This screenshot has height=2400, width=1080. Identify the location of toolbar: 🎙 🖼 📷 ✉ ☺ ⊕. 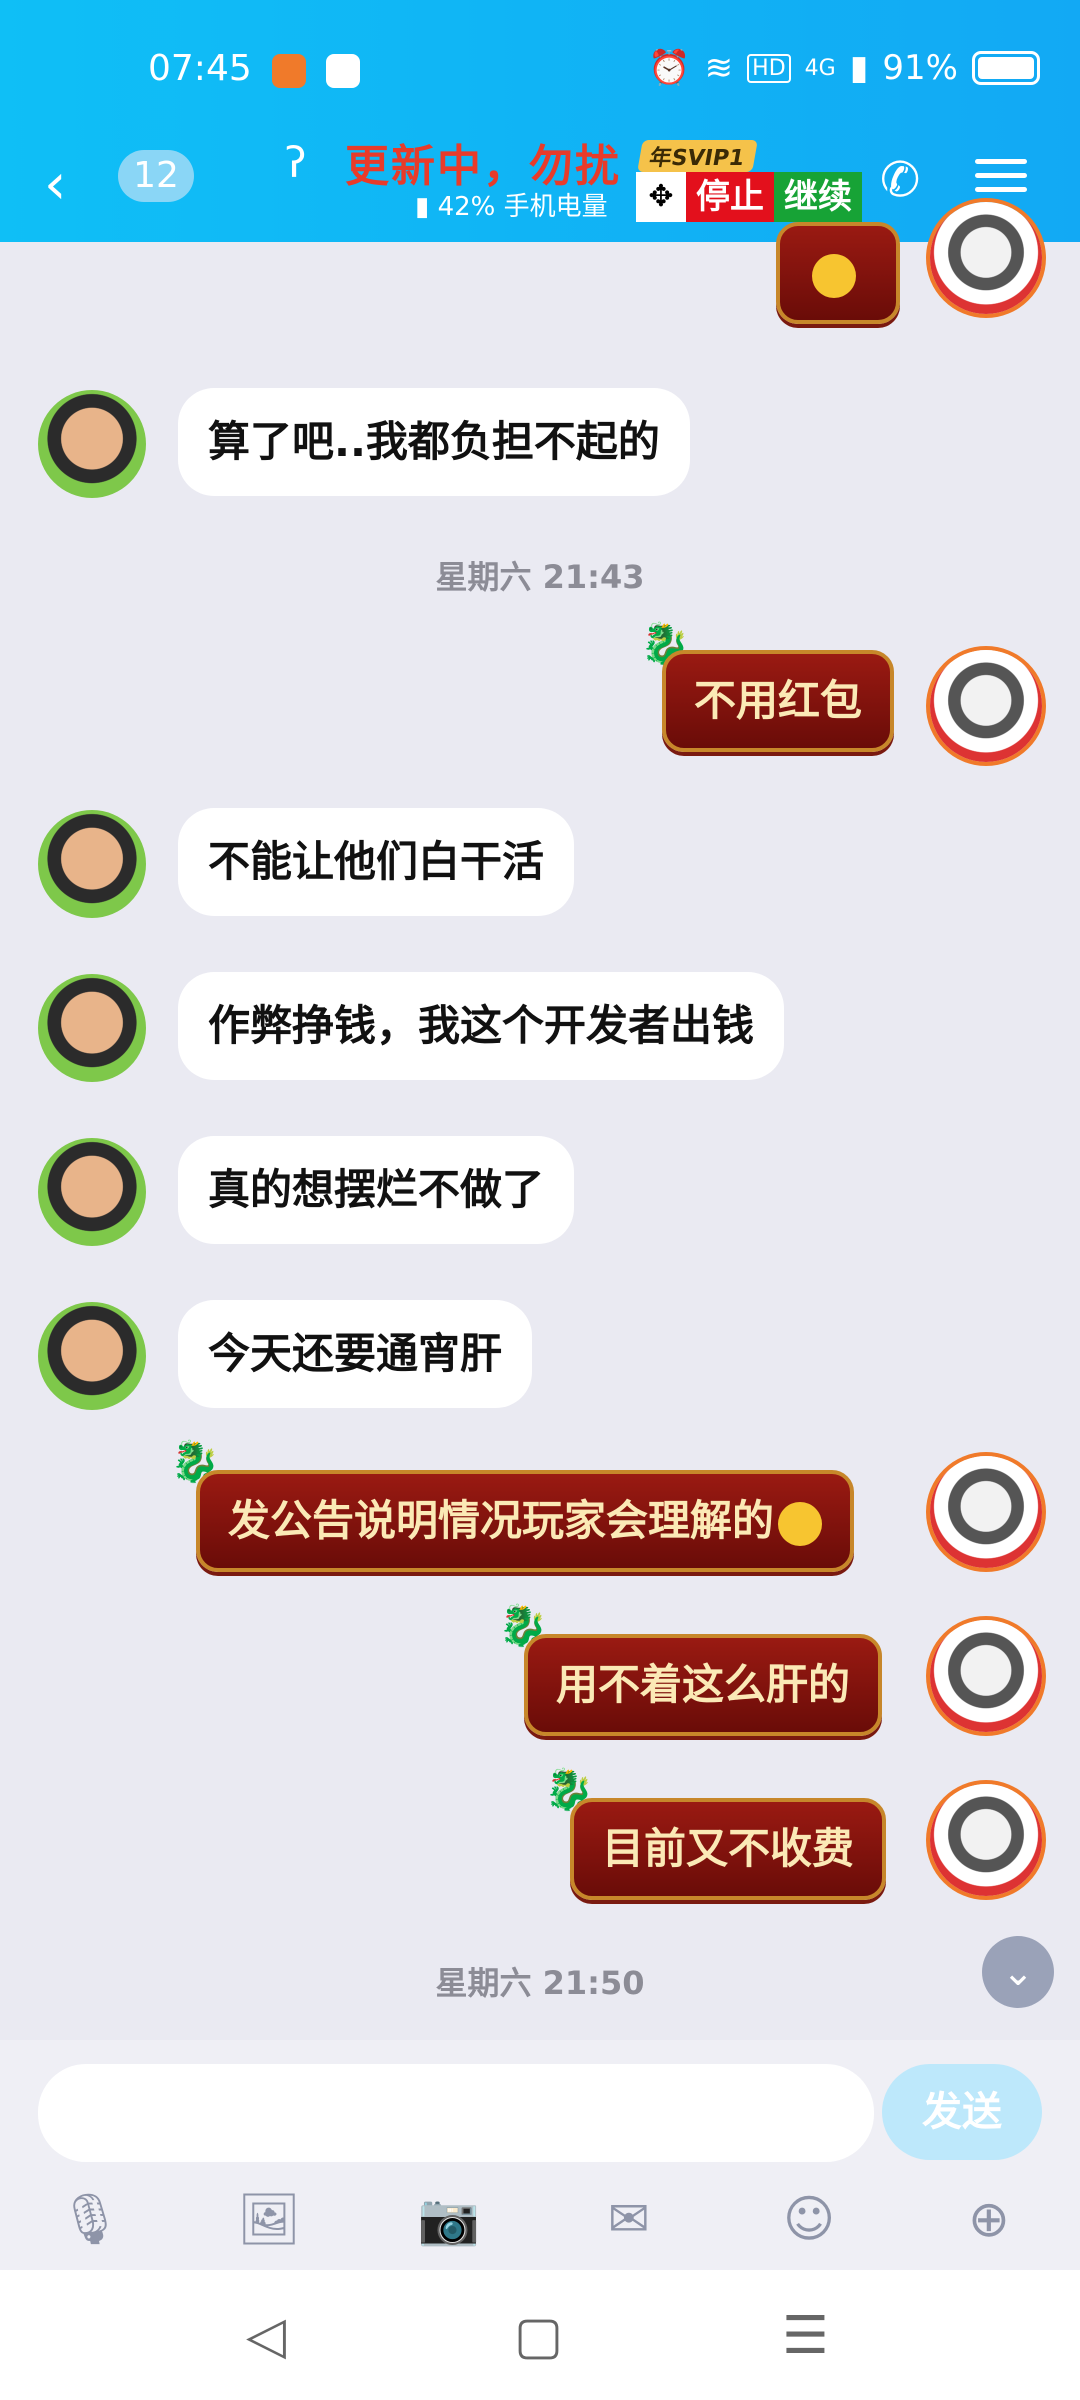
(540, 2220).